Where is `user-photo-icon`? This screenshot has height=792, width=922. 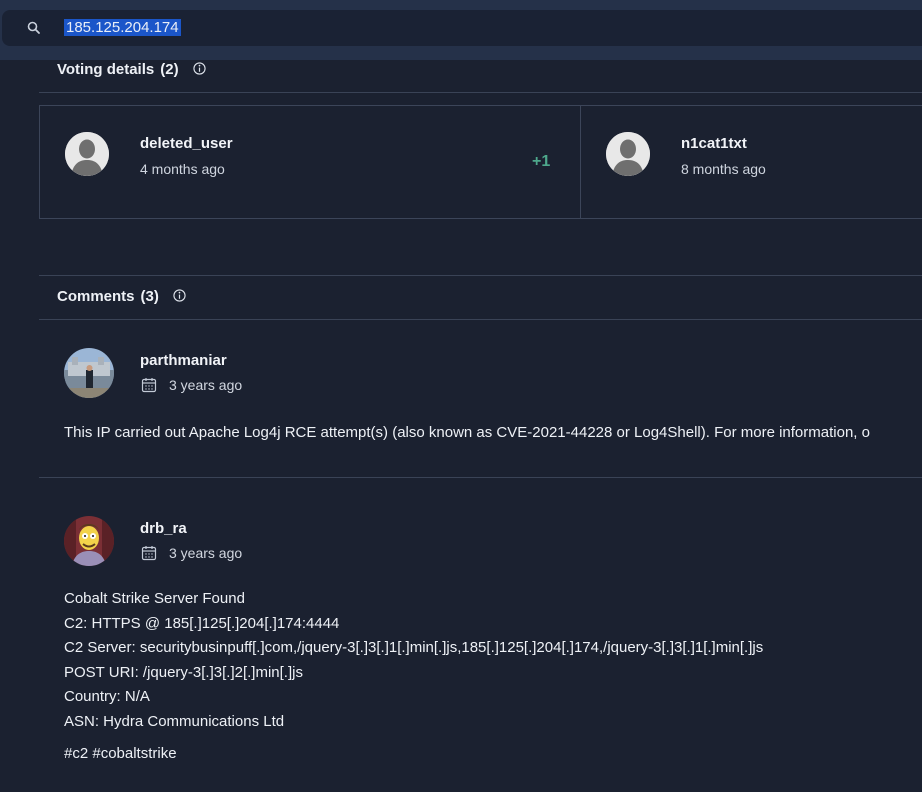 user-photo-icon is located at coordinates (89, 373).